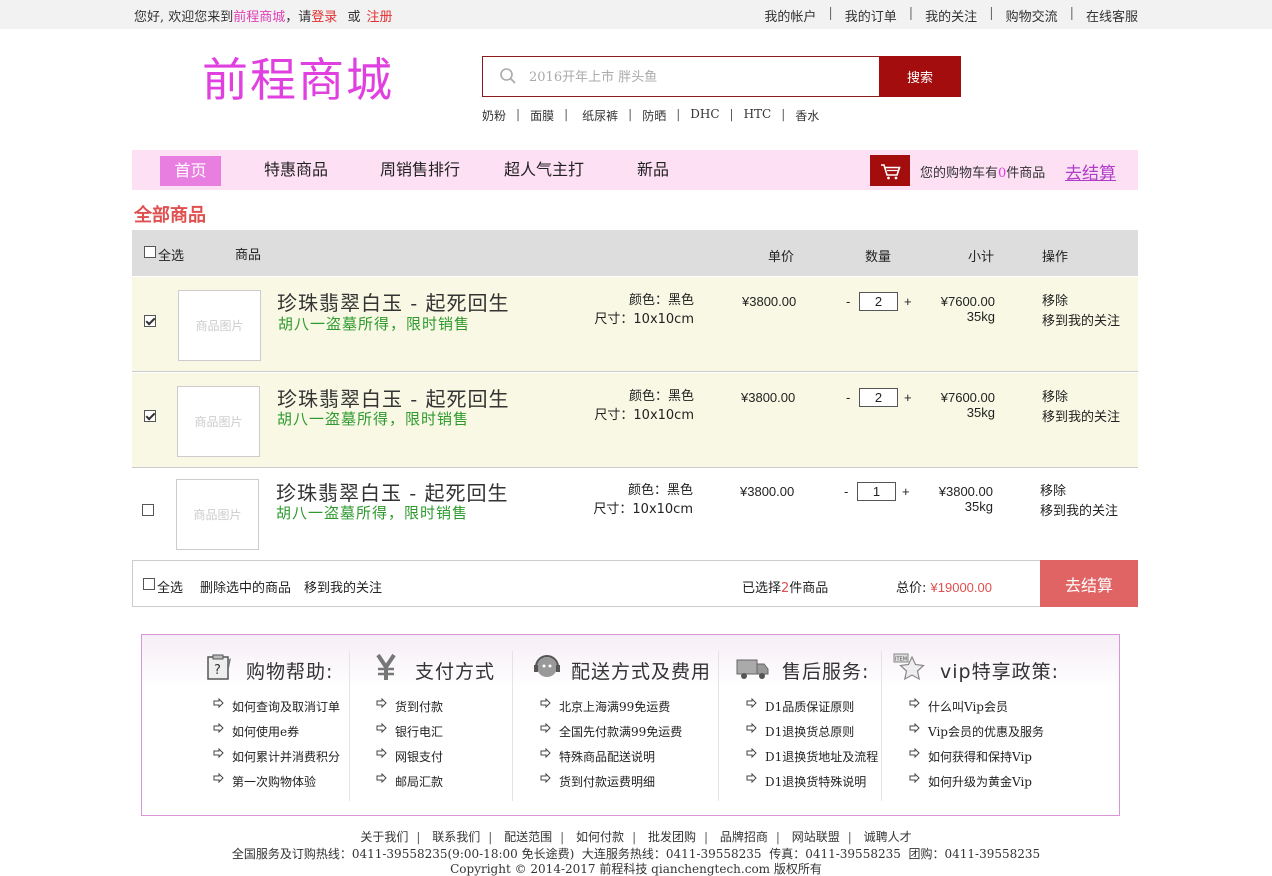 The image size is (1272, 876). Describe the element at coordinates (812, 756) in the screenshot. I see `help-link: D1退换货地址及流程` at that location.